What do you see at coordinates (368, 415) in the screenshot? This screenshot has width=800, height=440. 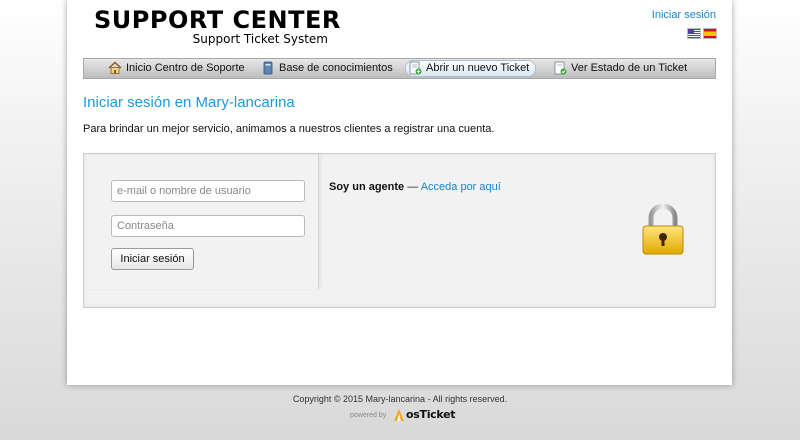 I see `powered-by-label: powered by` at bounding box center [368, 415].